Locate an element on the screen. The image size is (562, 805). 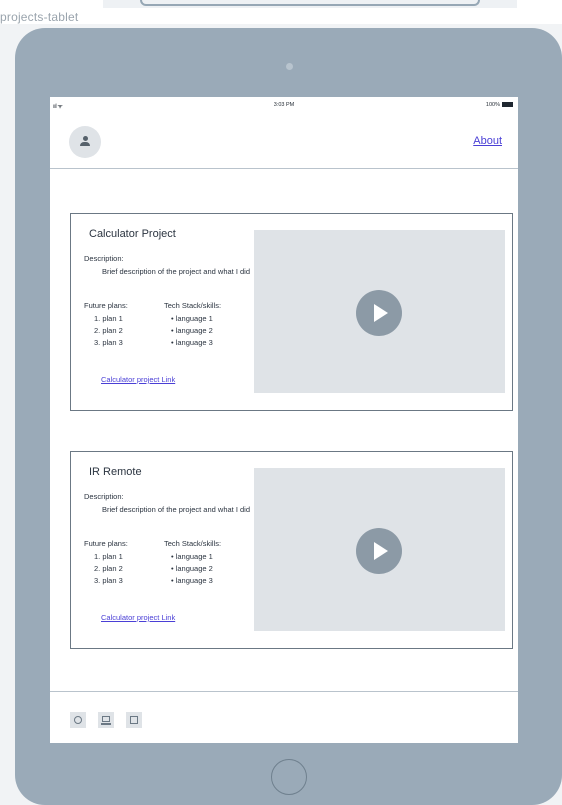
linkedin-icon is located at coordinates (134, 720).